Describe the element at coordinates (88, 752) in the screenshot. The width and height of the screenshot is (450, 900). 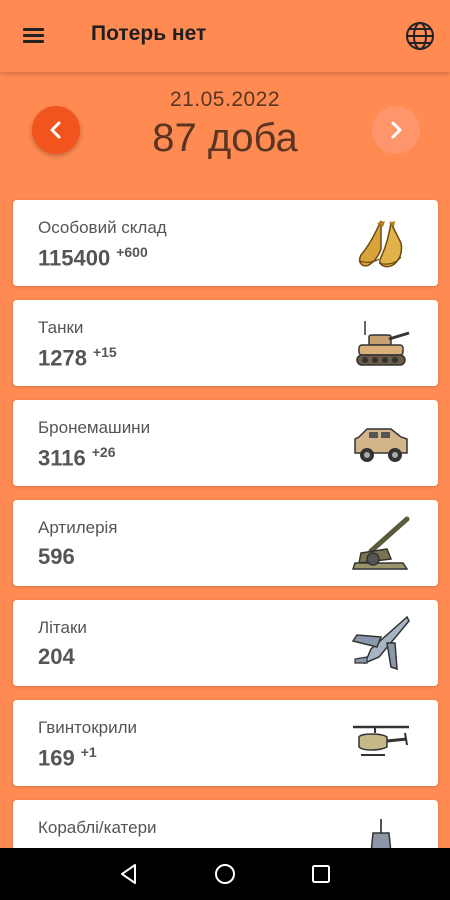
I see `stat-delta: +1` at that location.